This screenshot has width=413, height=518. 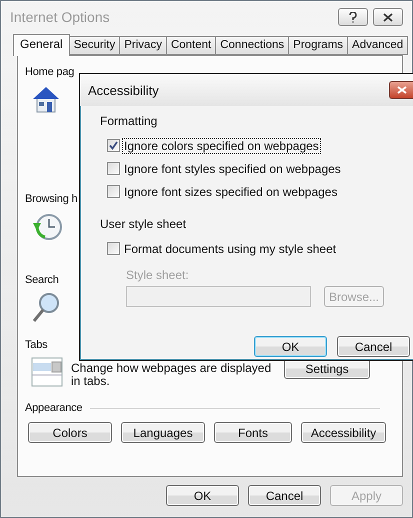 I want to click on section-label: Tabs, so click(x=36, y=345).